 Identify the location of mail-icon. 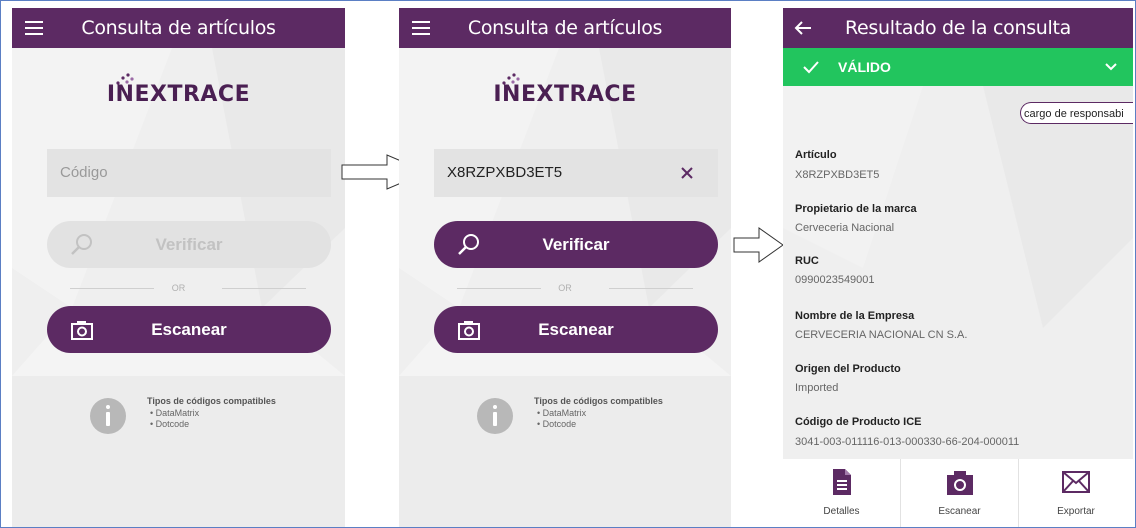
(1076, 482).